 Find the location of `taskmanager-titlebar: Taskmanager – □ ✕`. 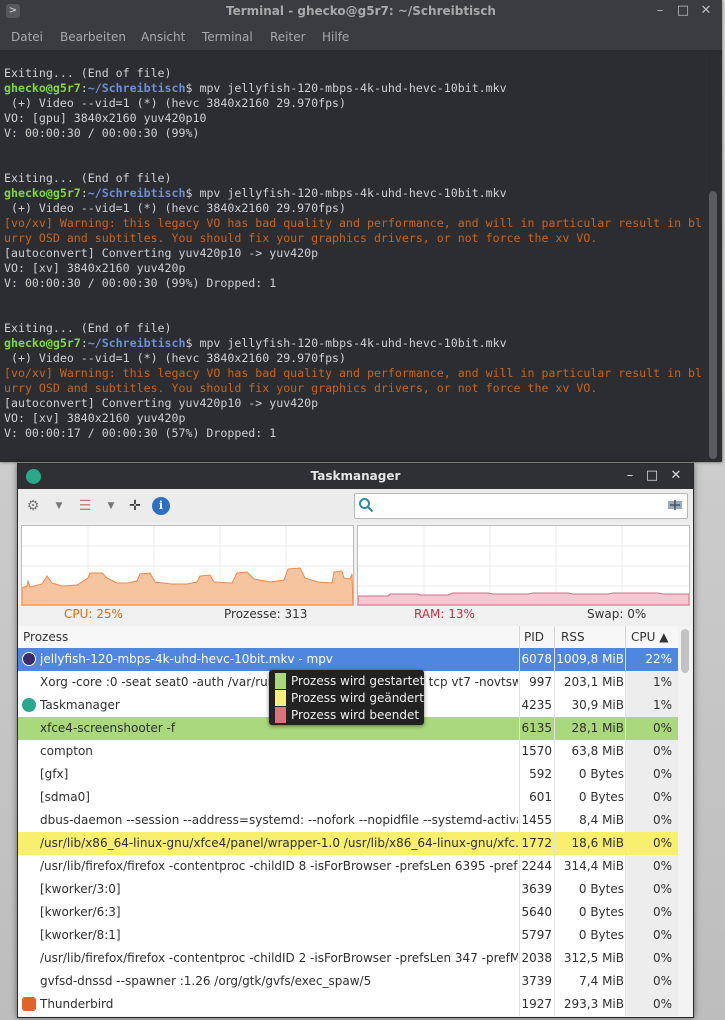

taskmanager-titlebar: Taskmanager – □ ✕ is located at coordinates (355, 476).